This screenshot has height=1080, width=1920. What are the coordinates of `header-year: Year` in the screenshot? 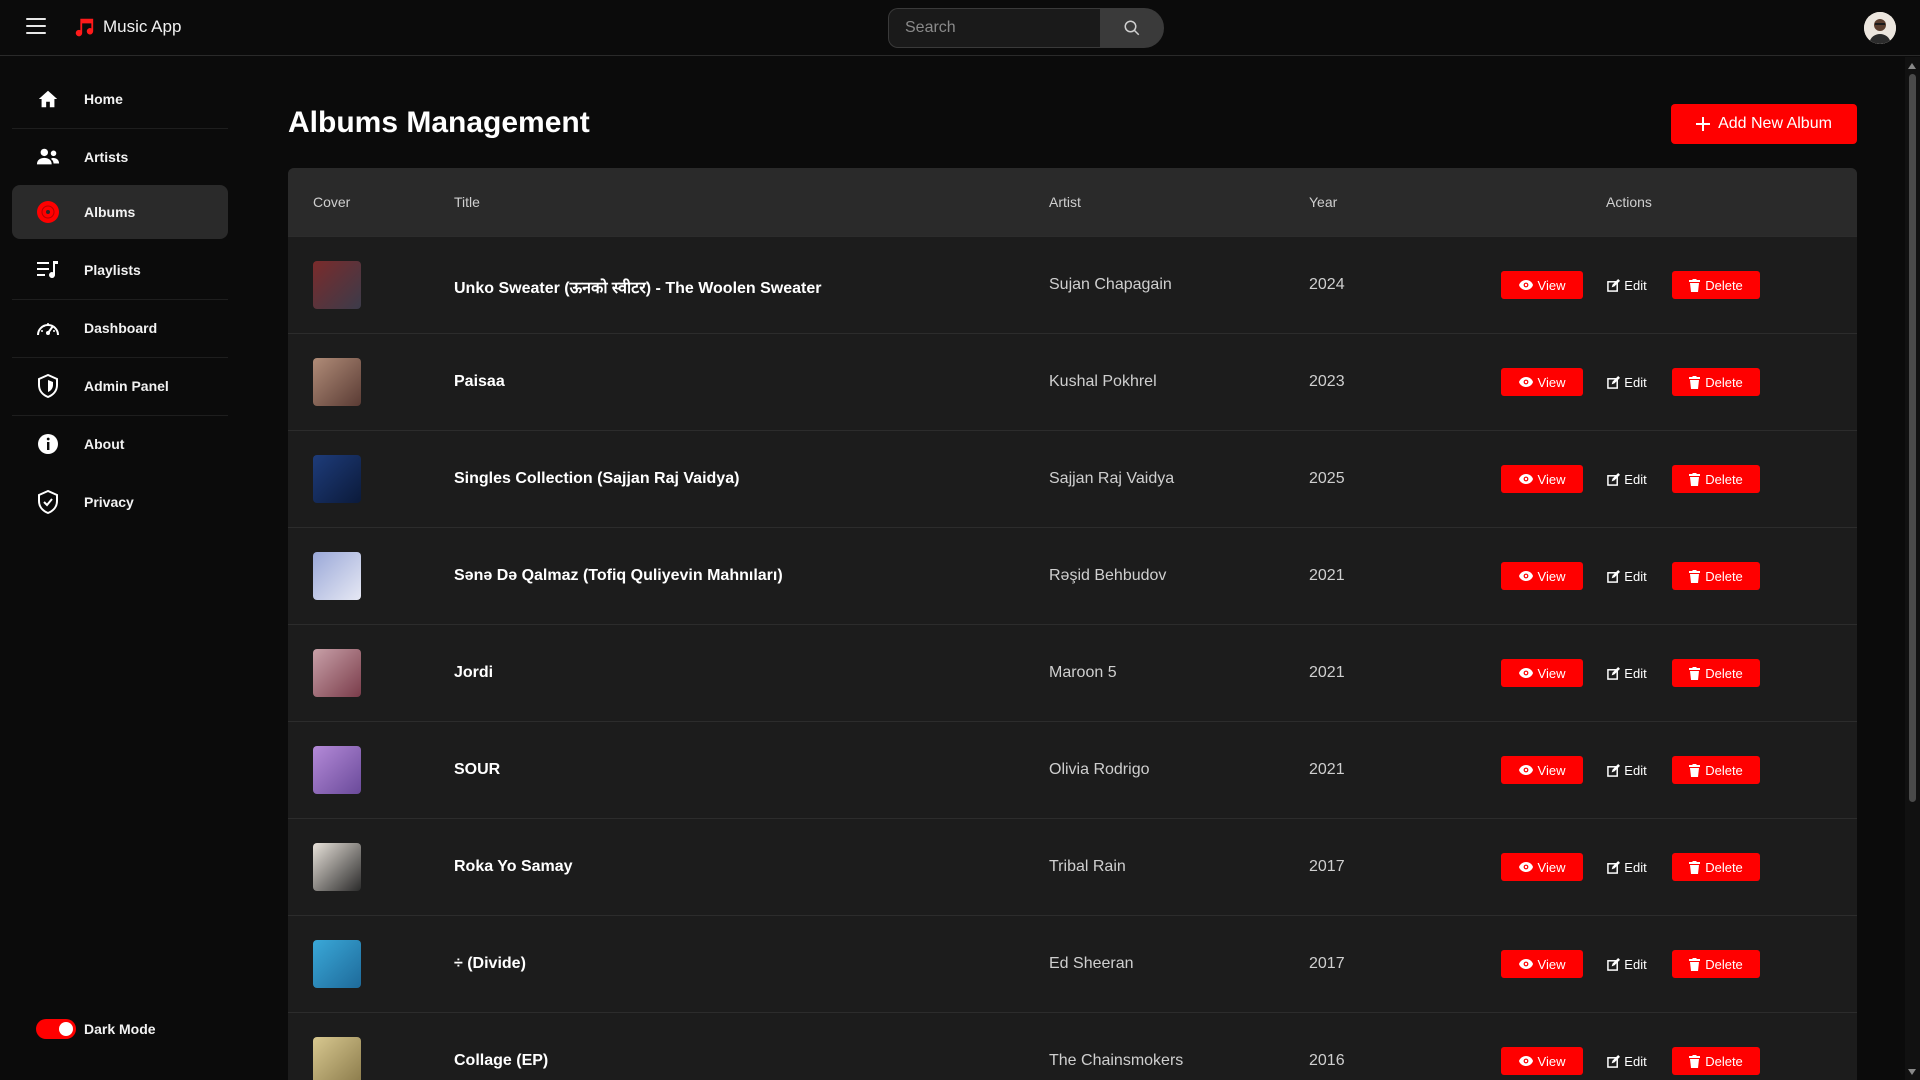 It's located at (1323, 202).